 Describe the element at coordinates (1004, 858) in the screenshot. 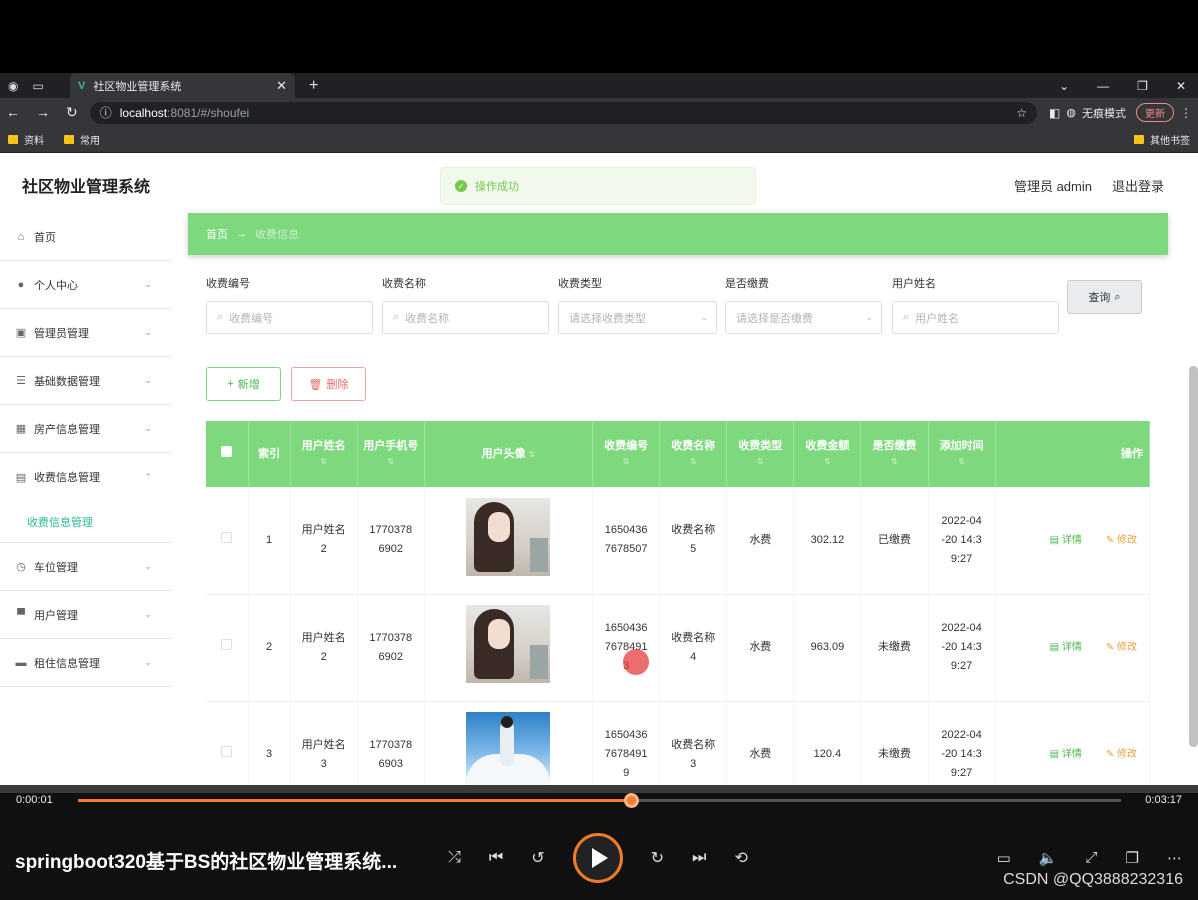

I see `subtitles-icon: ▭` at that location.